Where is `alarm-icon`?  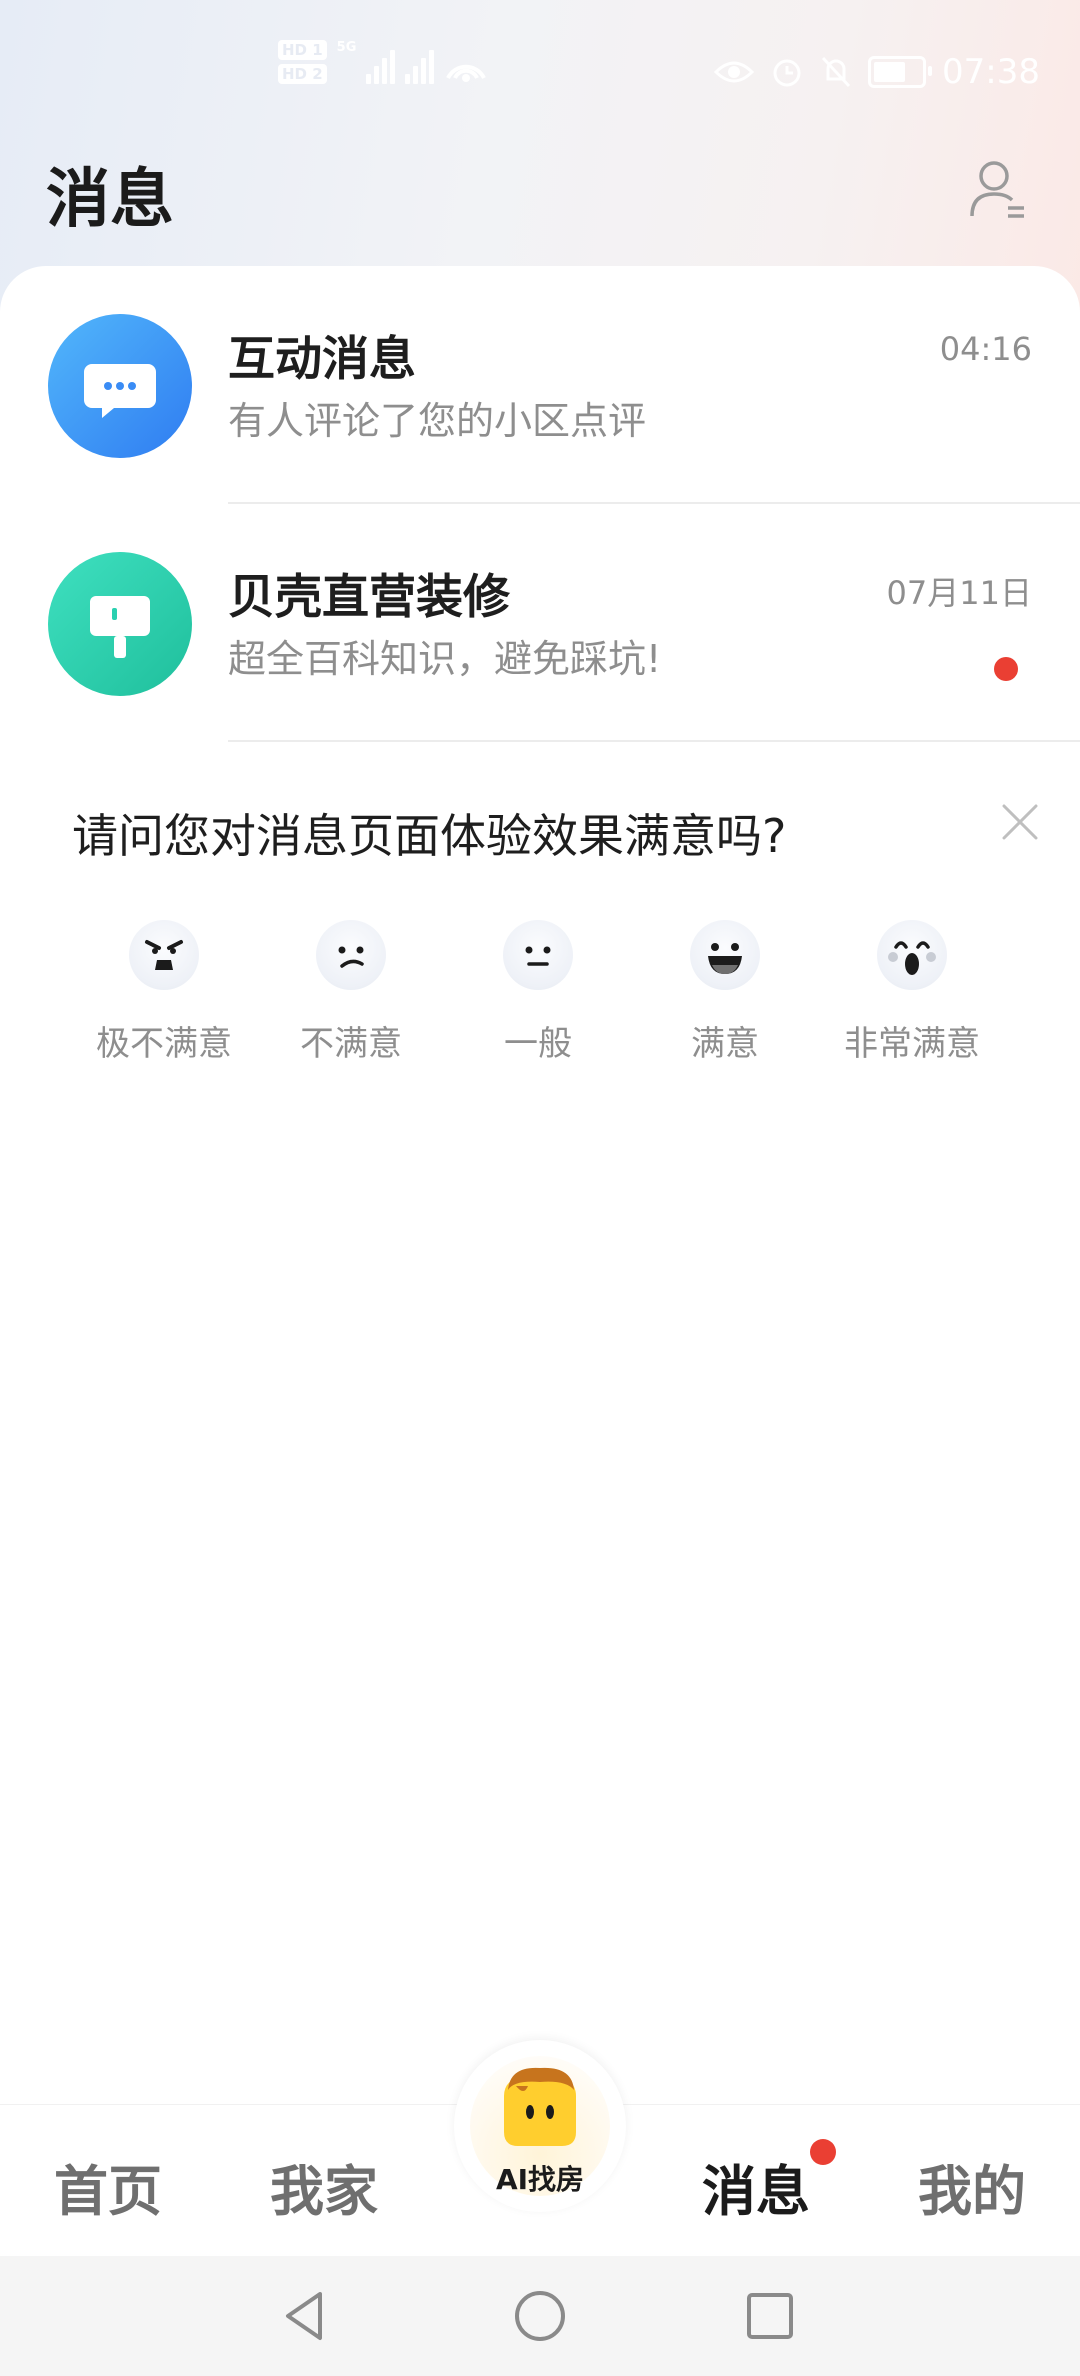 alarm-icon is located at coordinates (787, 73).